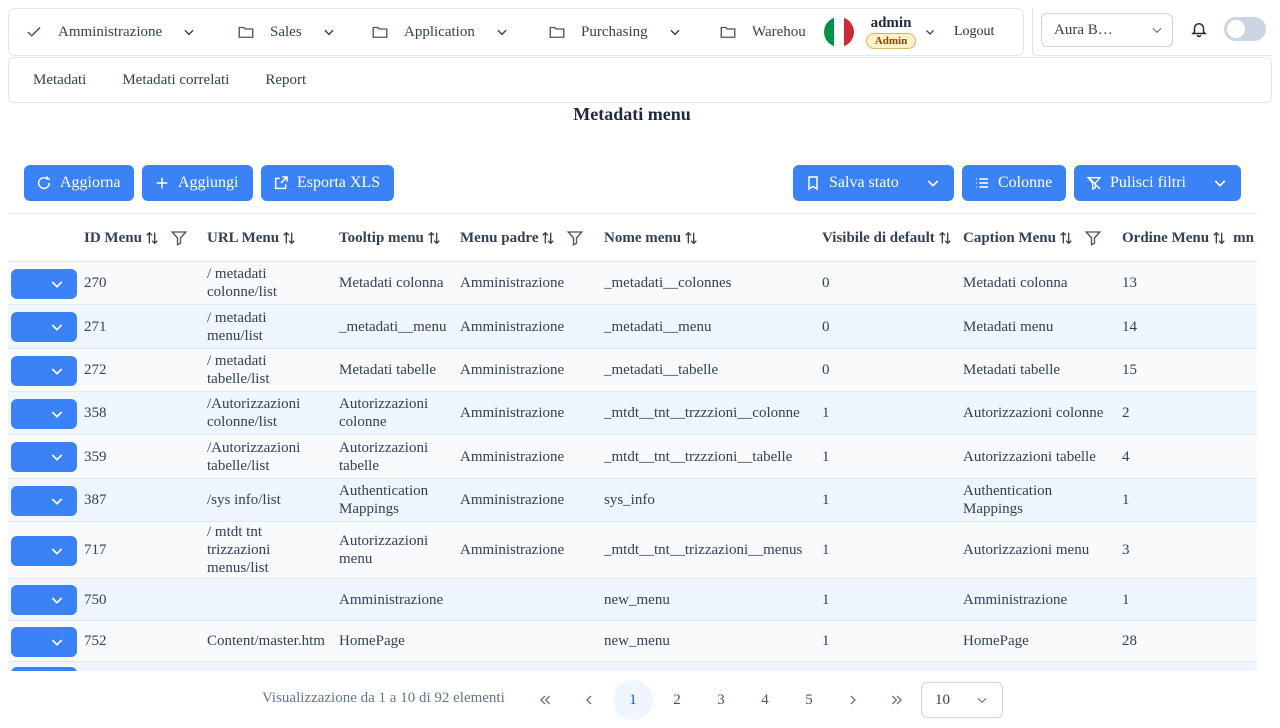  I want to click on rows-per-page-select: 10, so click(962, 700).